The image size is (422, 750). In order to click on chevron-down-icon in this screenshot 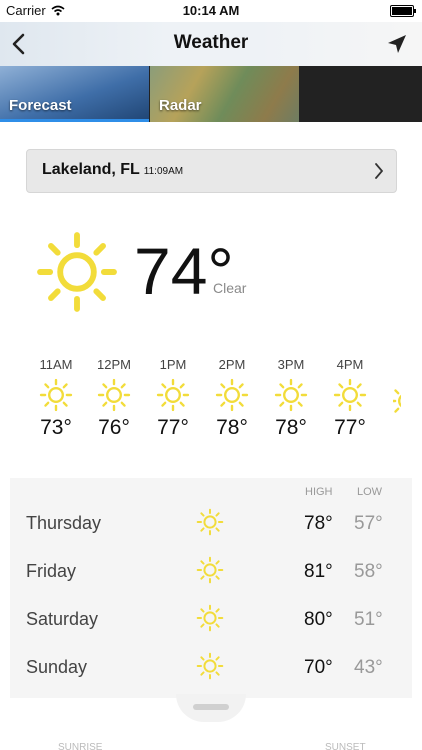, I will do `click(211, 707)`.